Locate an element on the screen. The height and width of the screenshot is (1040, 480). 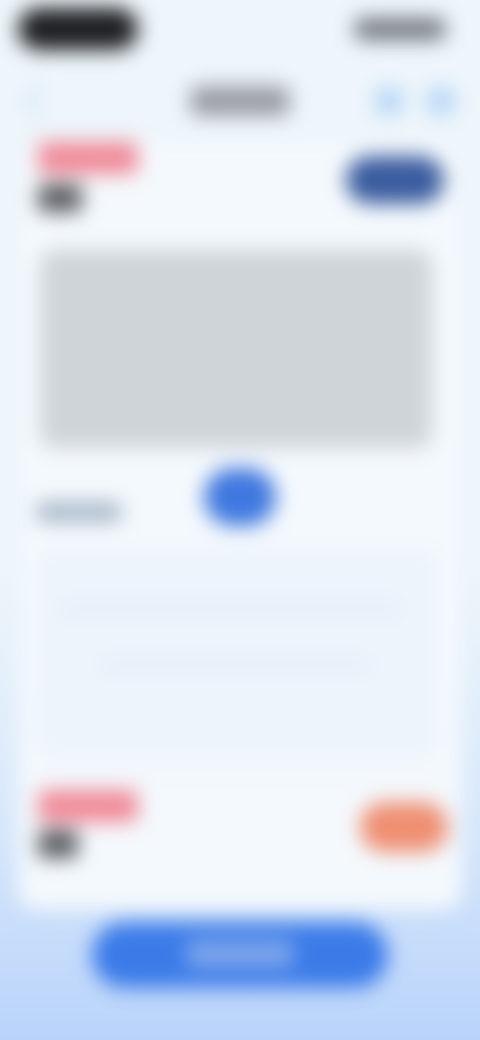
page-title is located at coordinates (240, 101).